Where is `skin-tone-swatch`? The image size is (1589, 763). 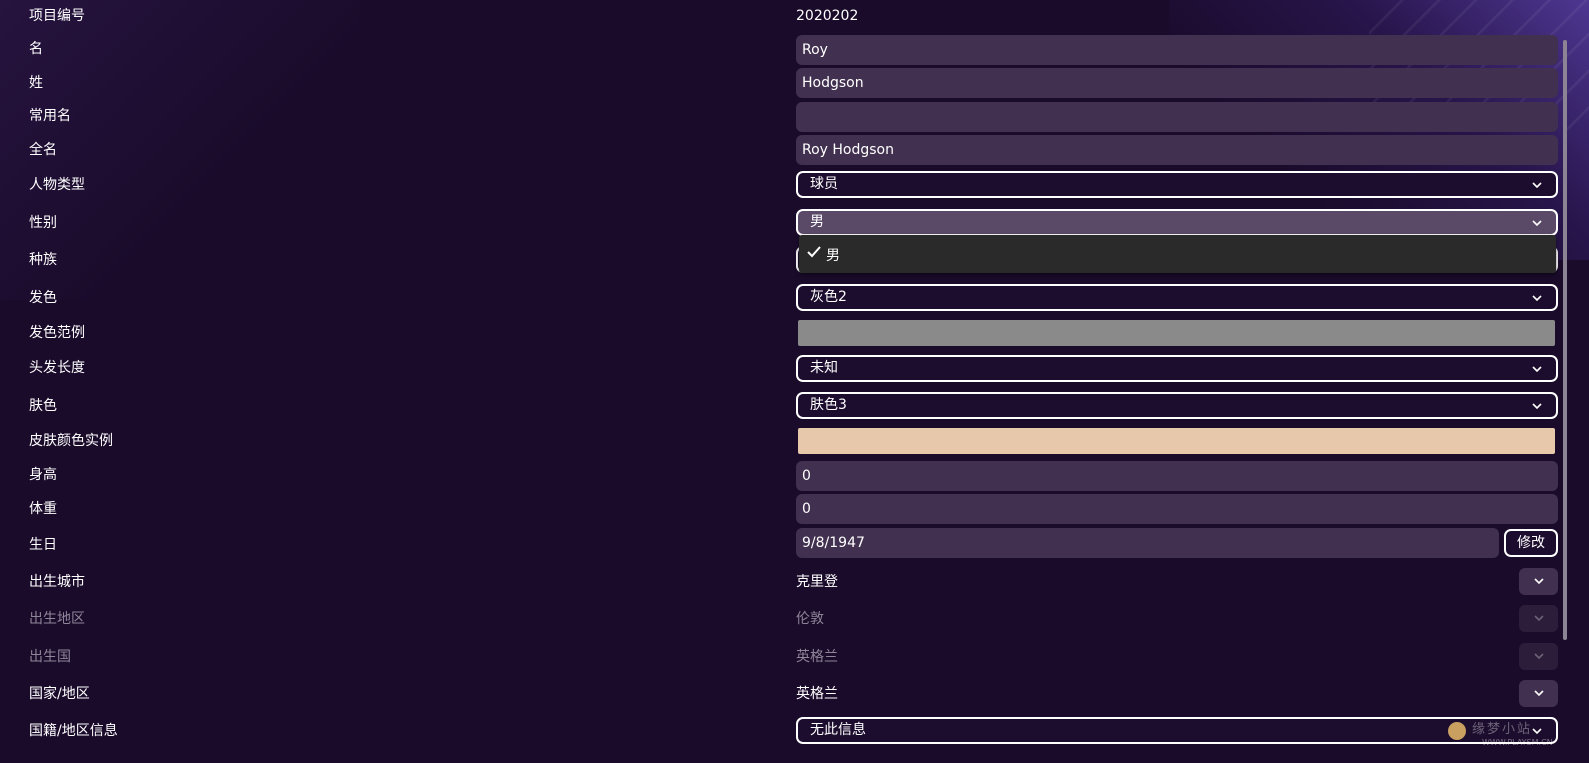
skin-tone-swatch is located at coordinates (1176, 441).